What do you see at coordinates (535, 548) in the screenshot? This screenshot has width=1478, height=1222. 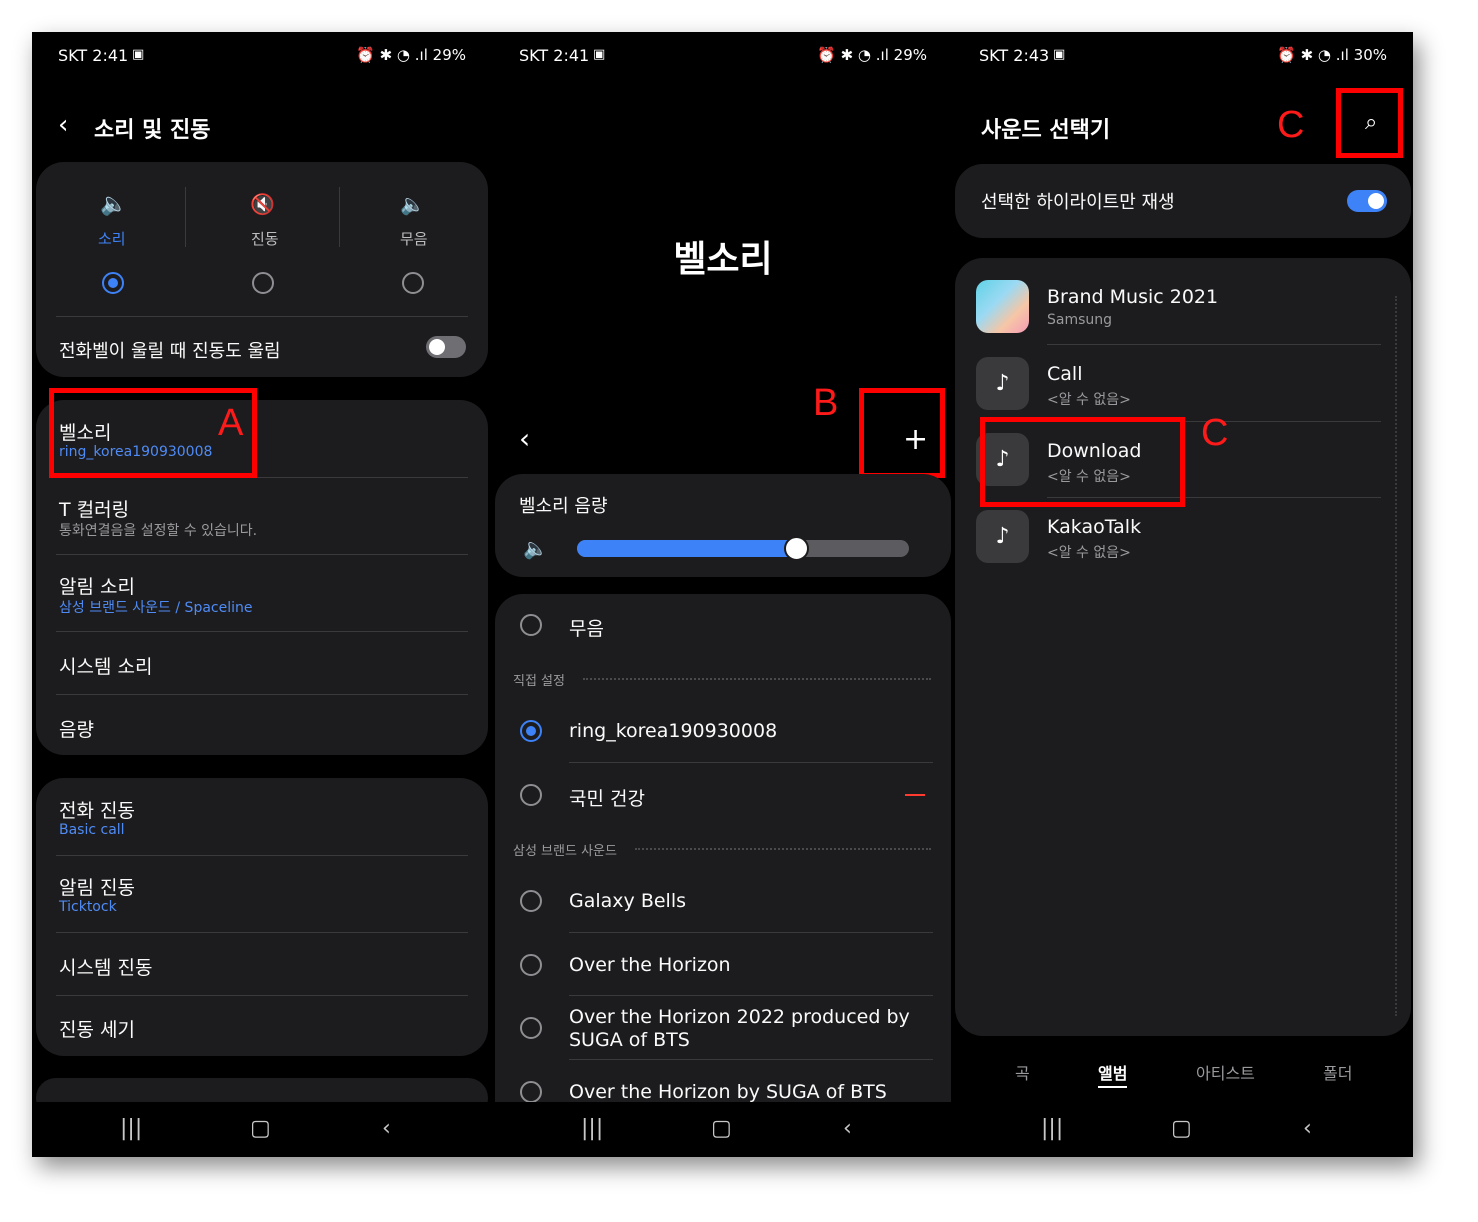 I see `volume-icon: 🔈` at bounding box center [535, 548].